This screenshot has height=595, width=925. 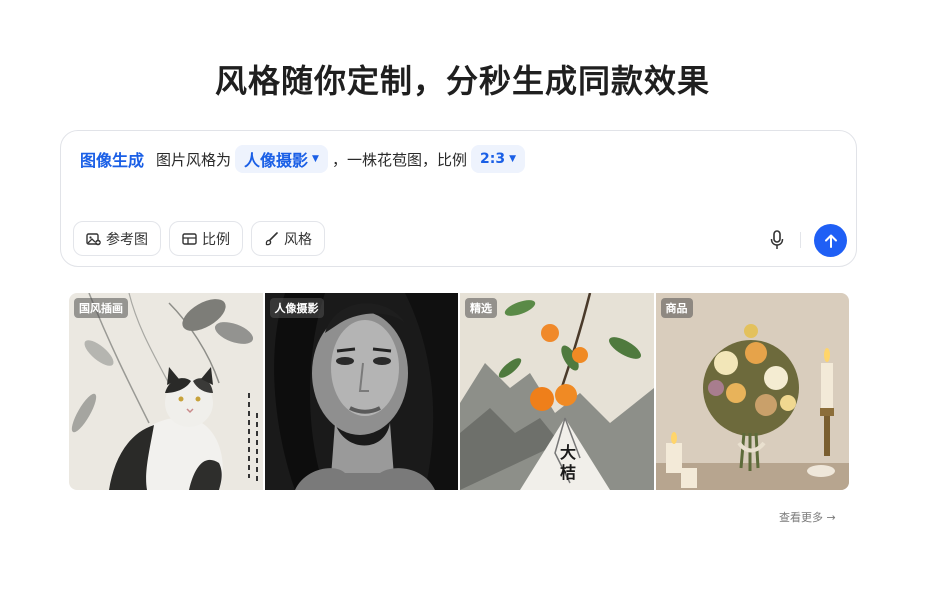 What do you see at coordinates (189, 238) in the screenshot?
I see `ratio-icon` at bounding box center [189, 238].